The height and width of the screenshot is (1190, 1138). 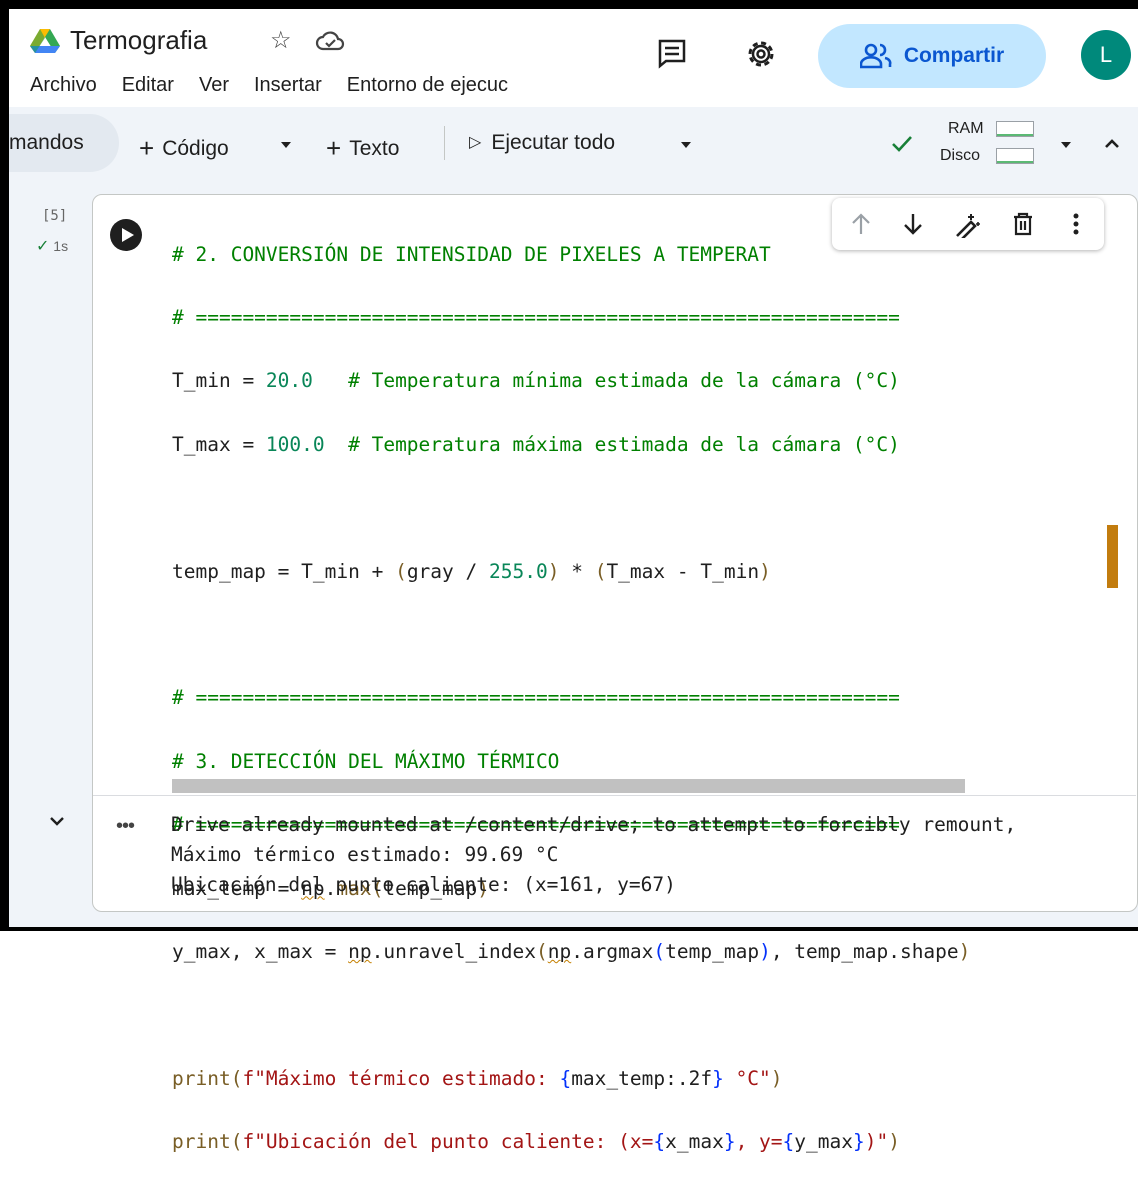 I want to click on drive-logo-icon, so click(x=45, y=41).